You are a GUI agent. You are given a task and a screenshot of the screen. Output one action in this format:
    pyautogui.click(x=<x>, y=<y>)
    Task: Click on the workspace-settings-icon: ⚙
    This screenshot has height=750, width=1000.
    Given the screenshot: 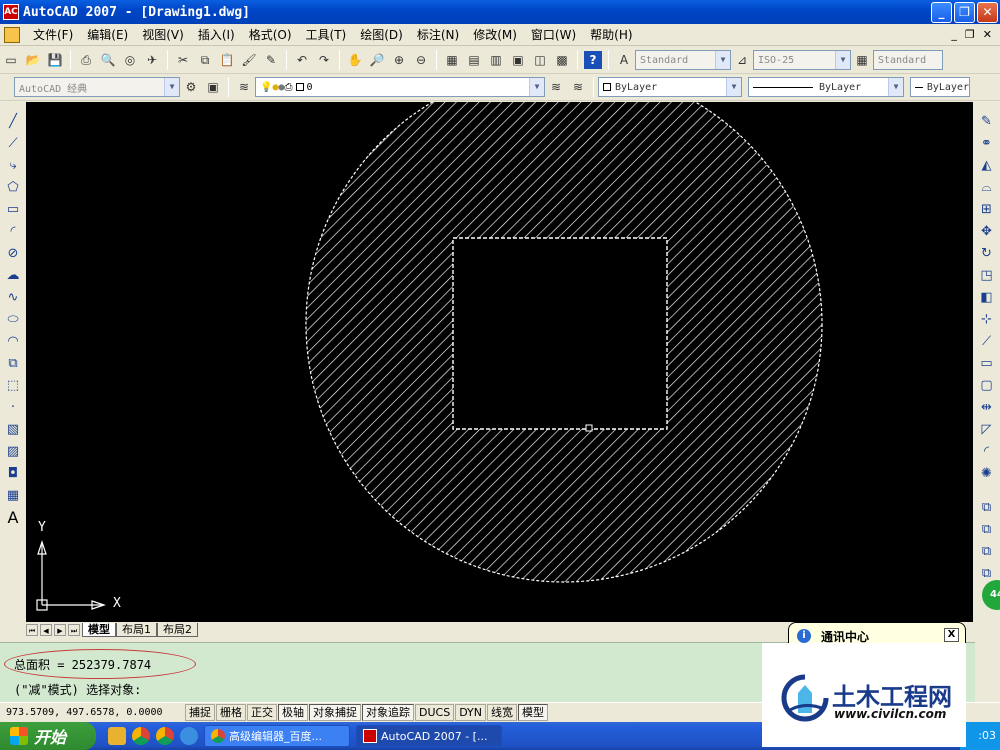 What is the action you would take?
    pyautogui.click(x=191, y=87)
    